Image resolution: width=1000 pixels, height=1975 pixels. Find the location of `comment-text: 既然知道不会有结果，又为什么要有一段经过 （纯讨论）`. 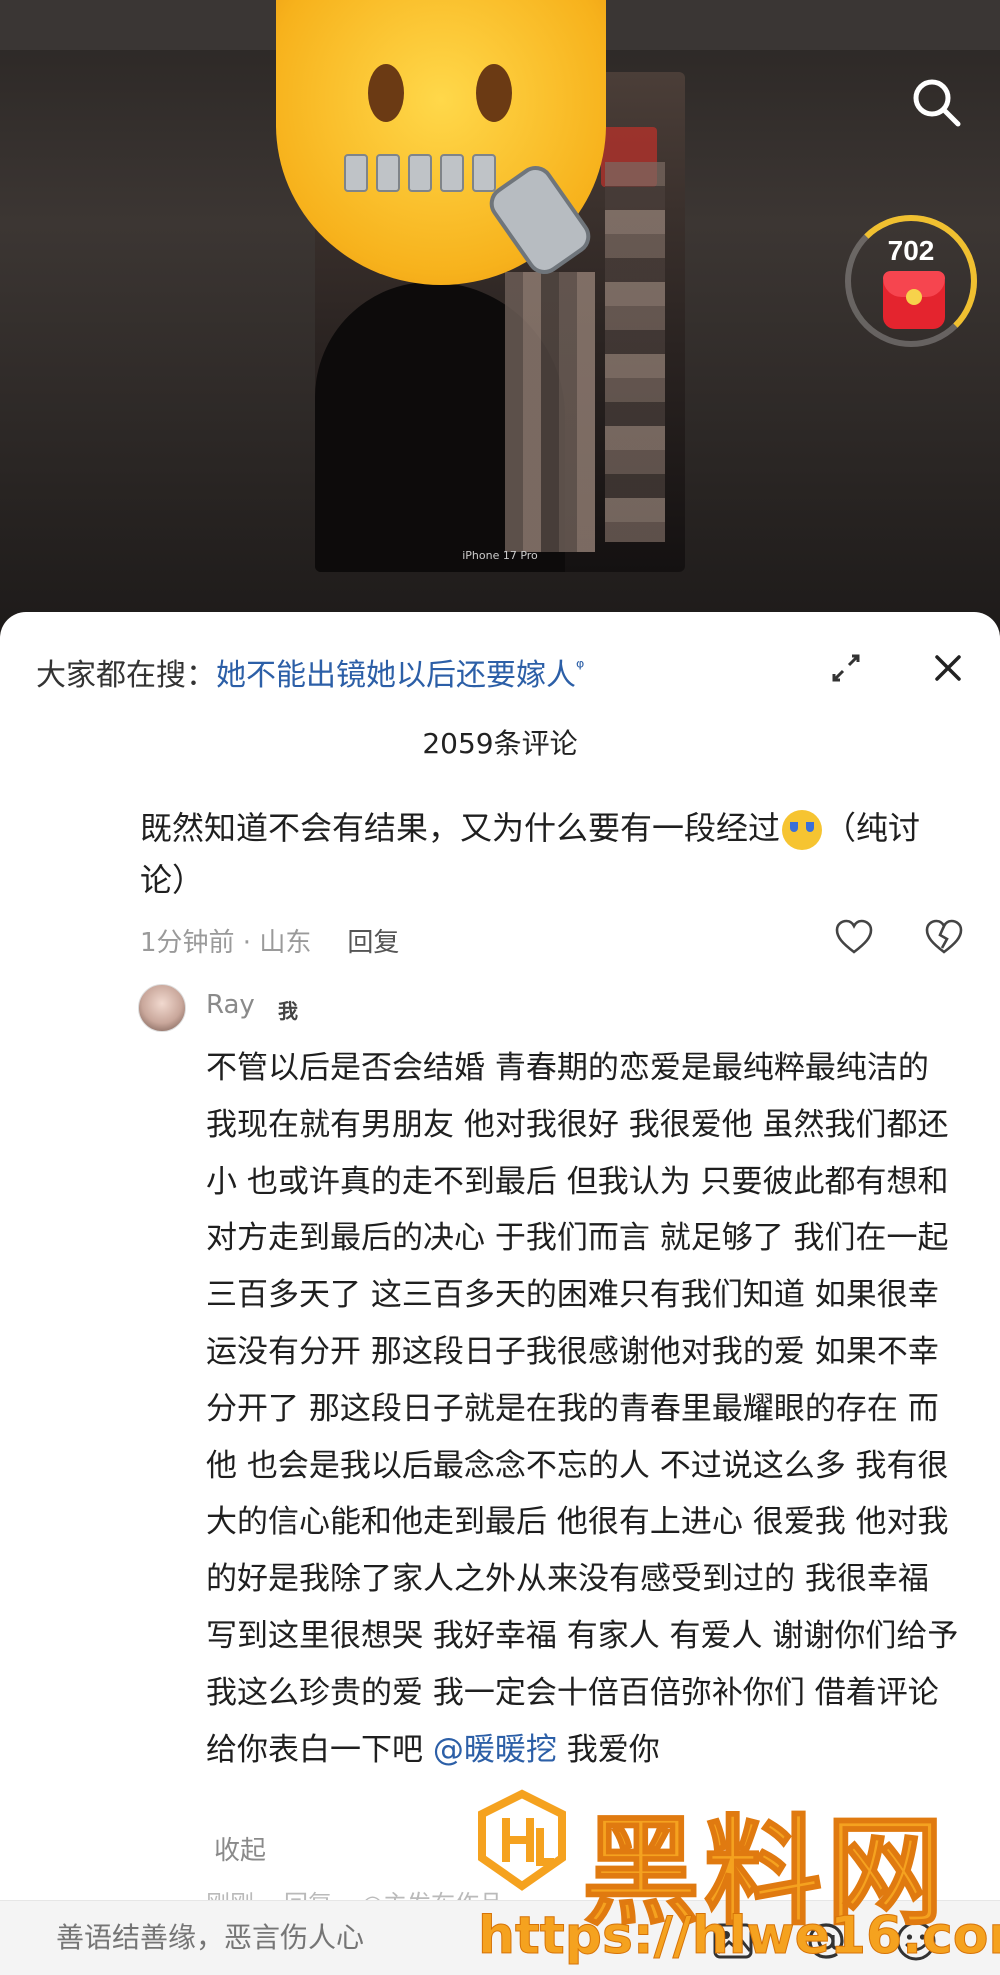

comment-text: 既然知道不会有结果，又为什么要有一段经过 （纯讨论） is located at coordinates (550, 854).